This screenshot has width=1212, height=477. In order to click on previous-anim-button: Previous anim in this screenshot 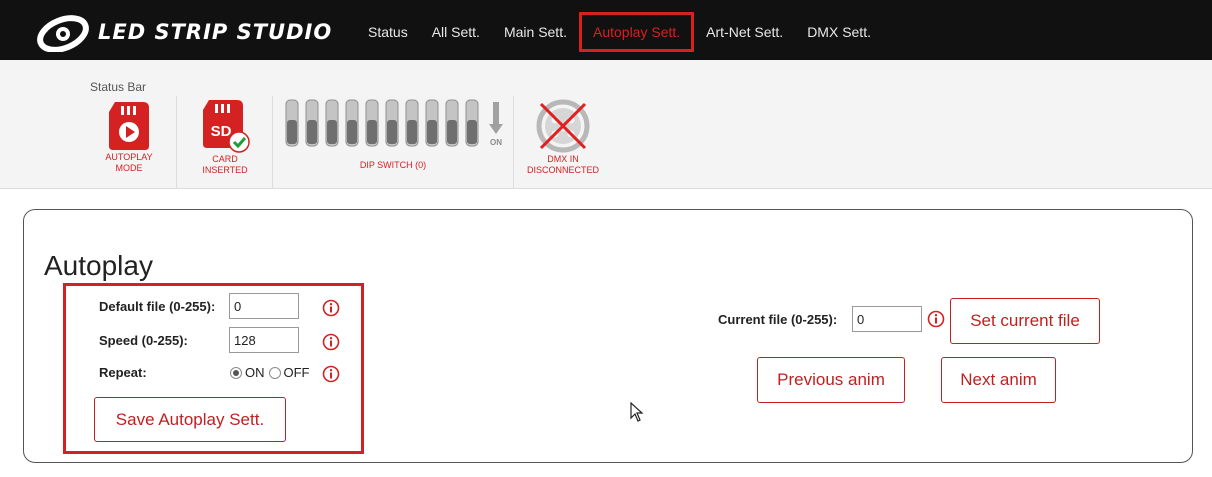, I will do `click(831, 380)`.